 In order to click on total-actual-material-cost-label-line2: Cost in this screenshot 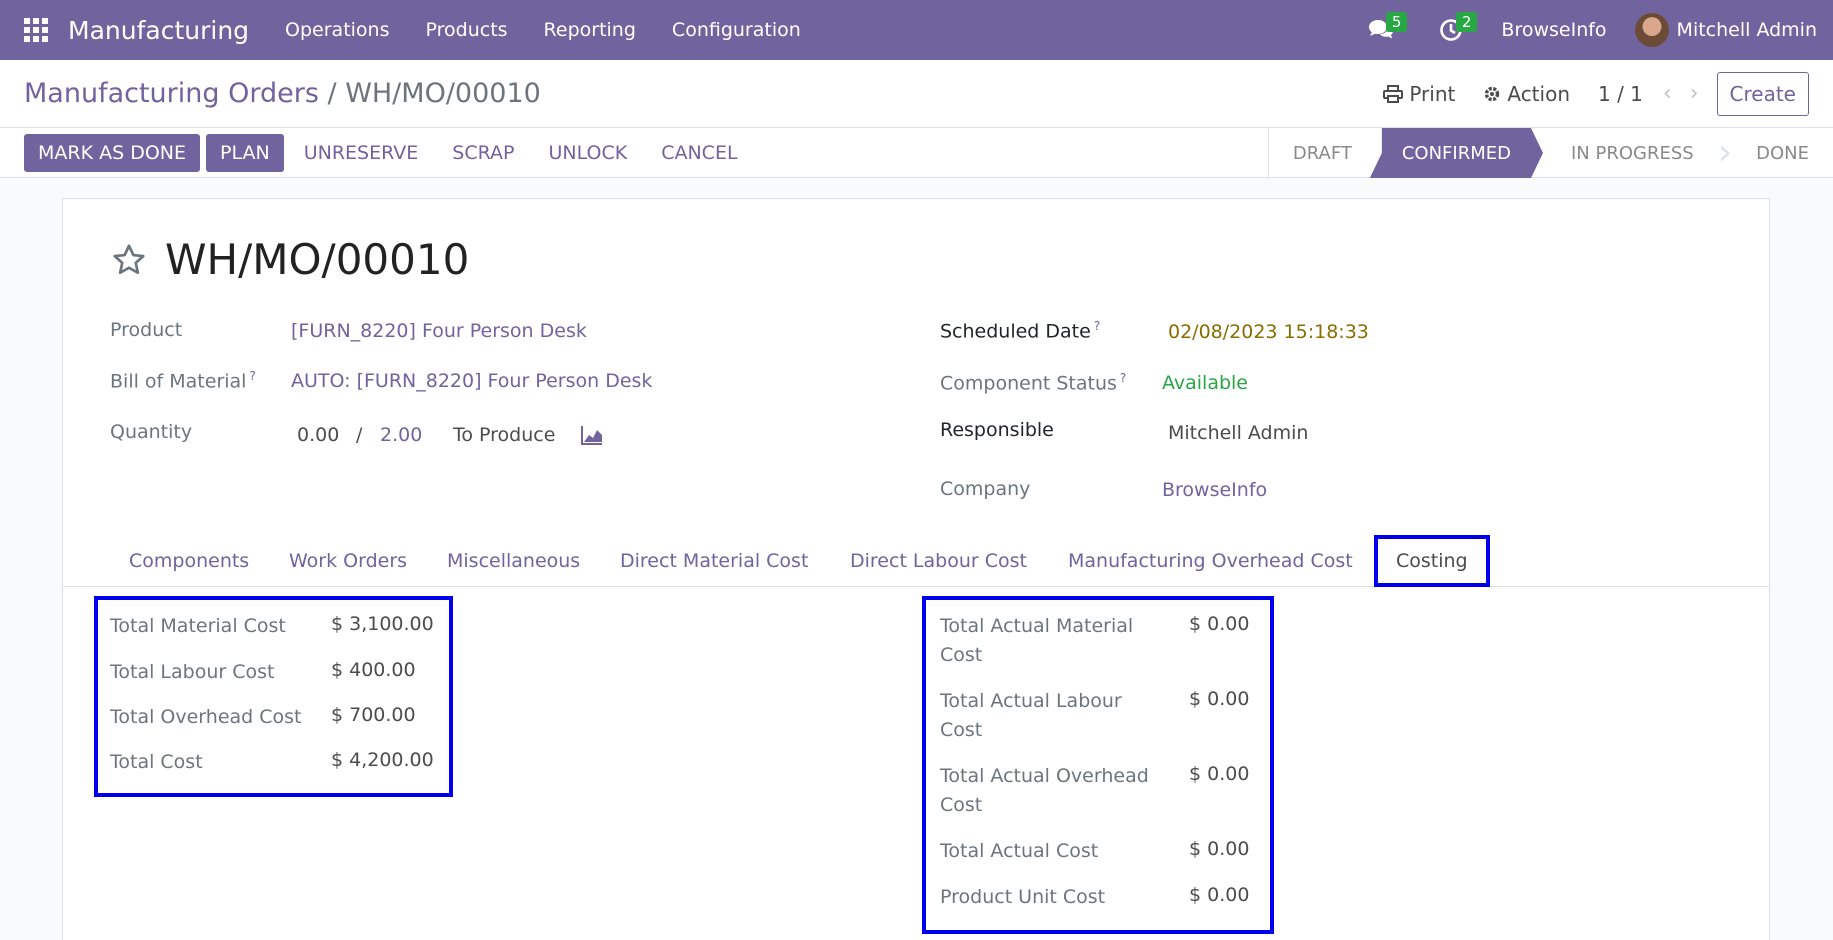, I will do `click(961, 655)`.